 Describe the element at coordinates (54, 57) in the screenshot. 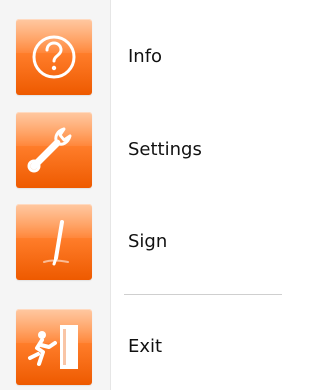

I see `question-icon` at that location.